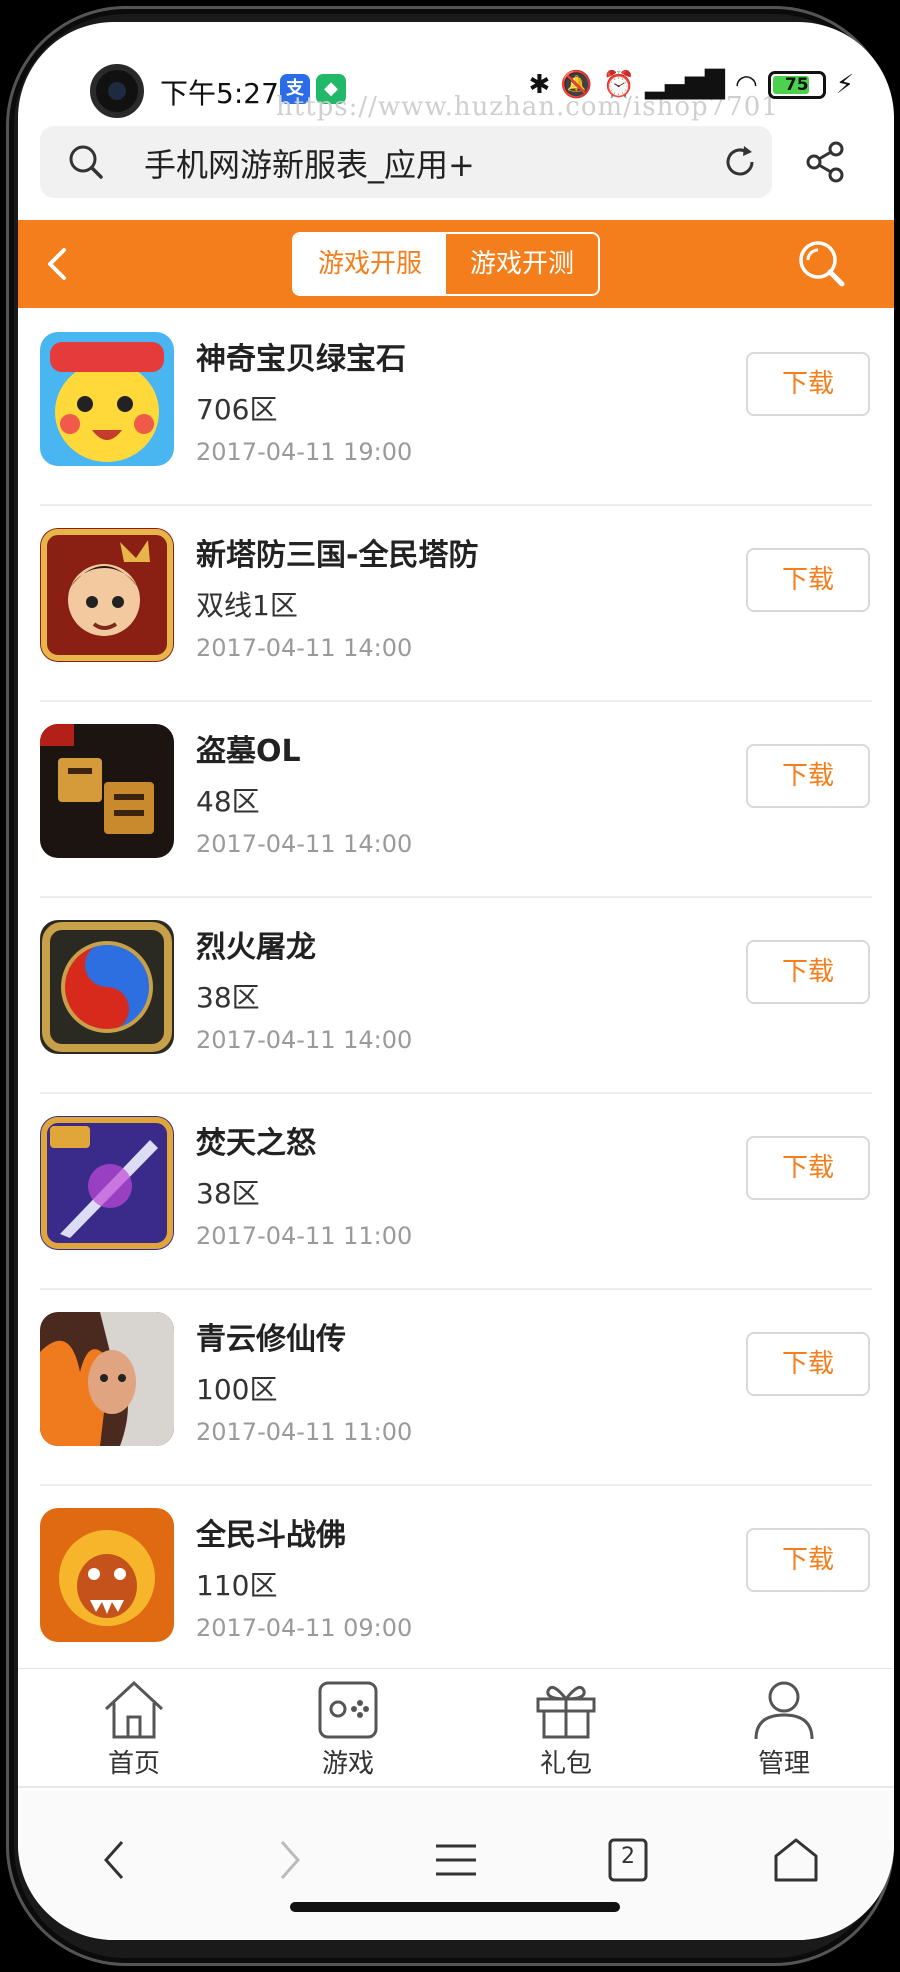 The width and height of the screenshot is (900, 1972). I want to click on list-item: 烈火屠龙 38区 2017-04-11 14:00 下载, so click(456, 996).